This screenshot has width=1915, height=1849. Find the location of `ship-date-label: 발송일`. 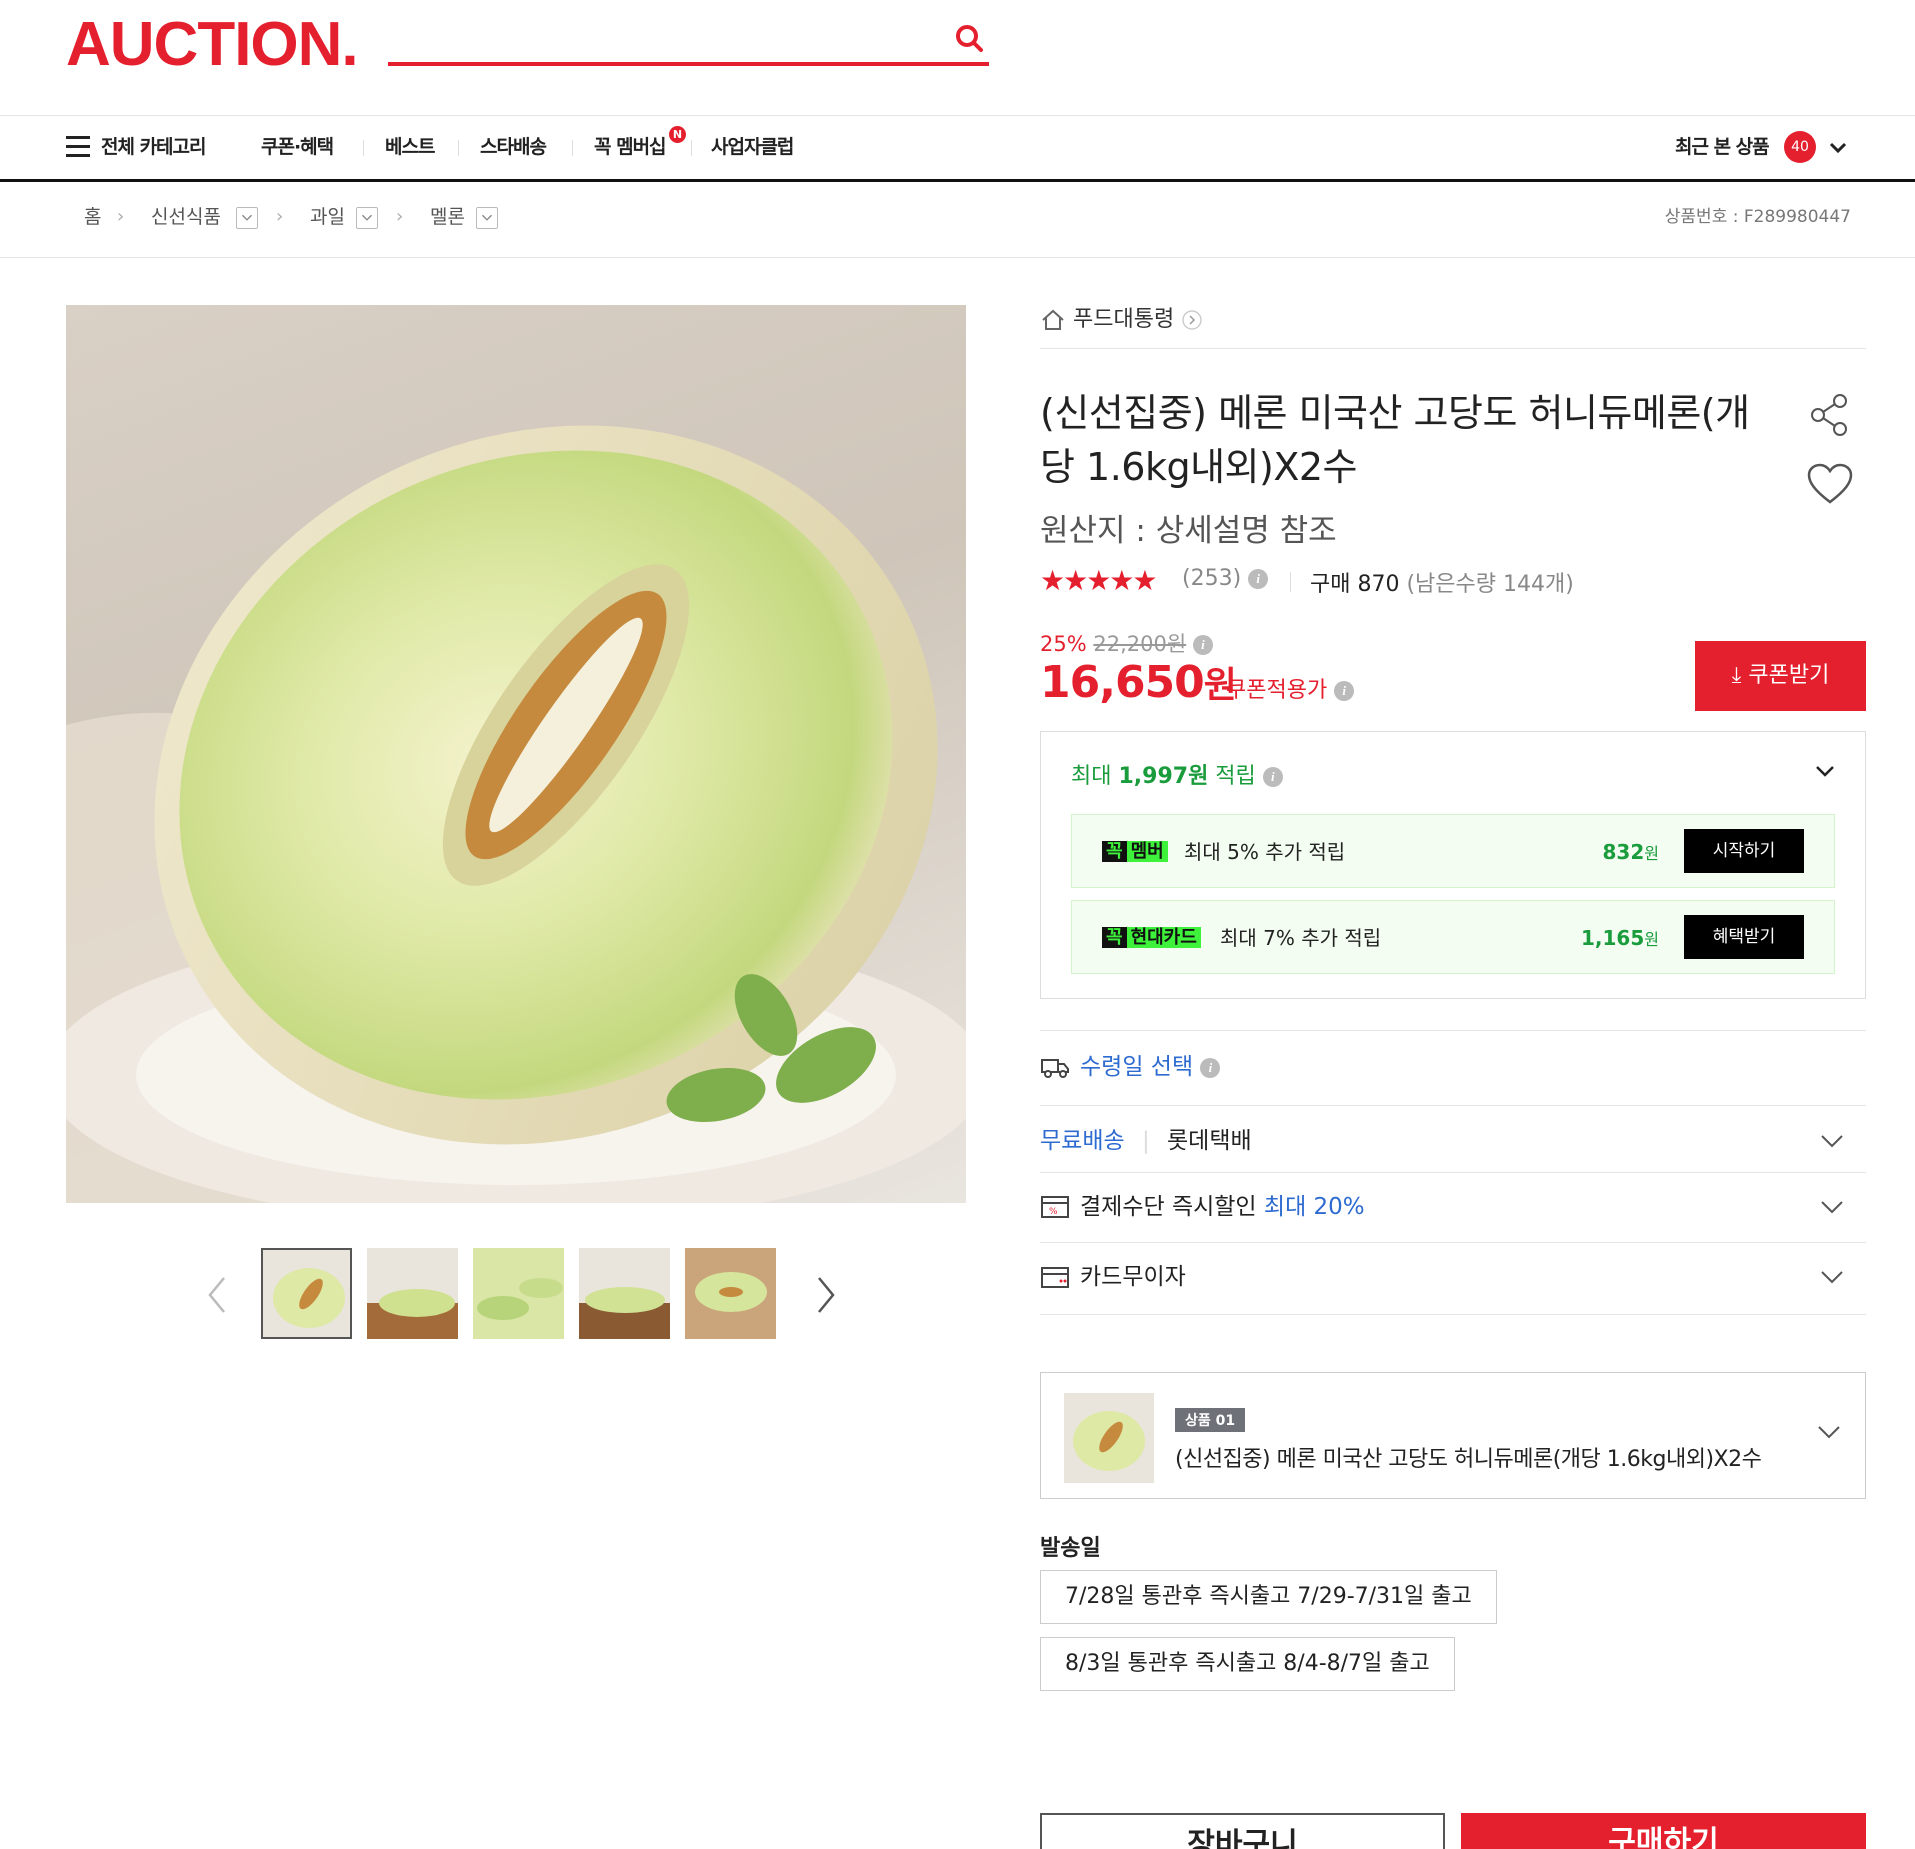

ship-date-label: 발송일 is located at coordinates (1070, 1548).